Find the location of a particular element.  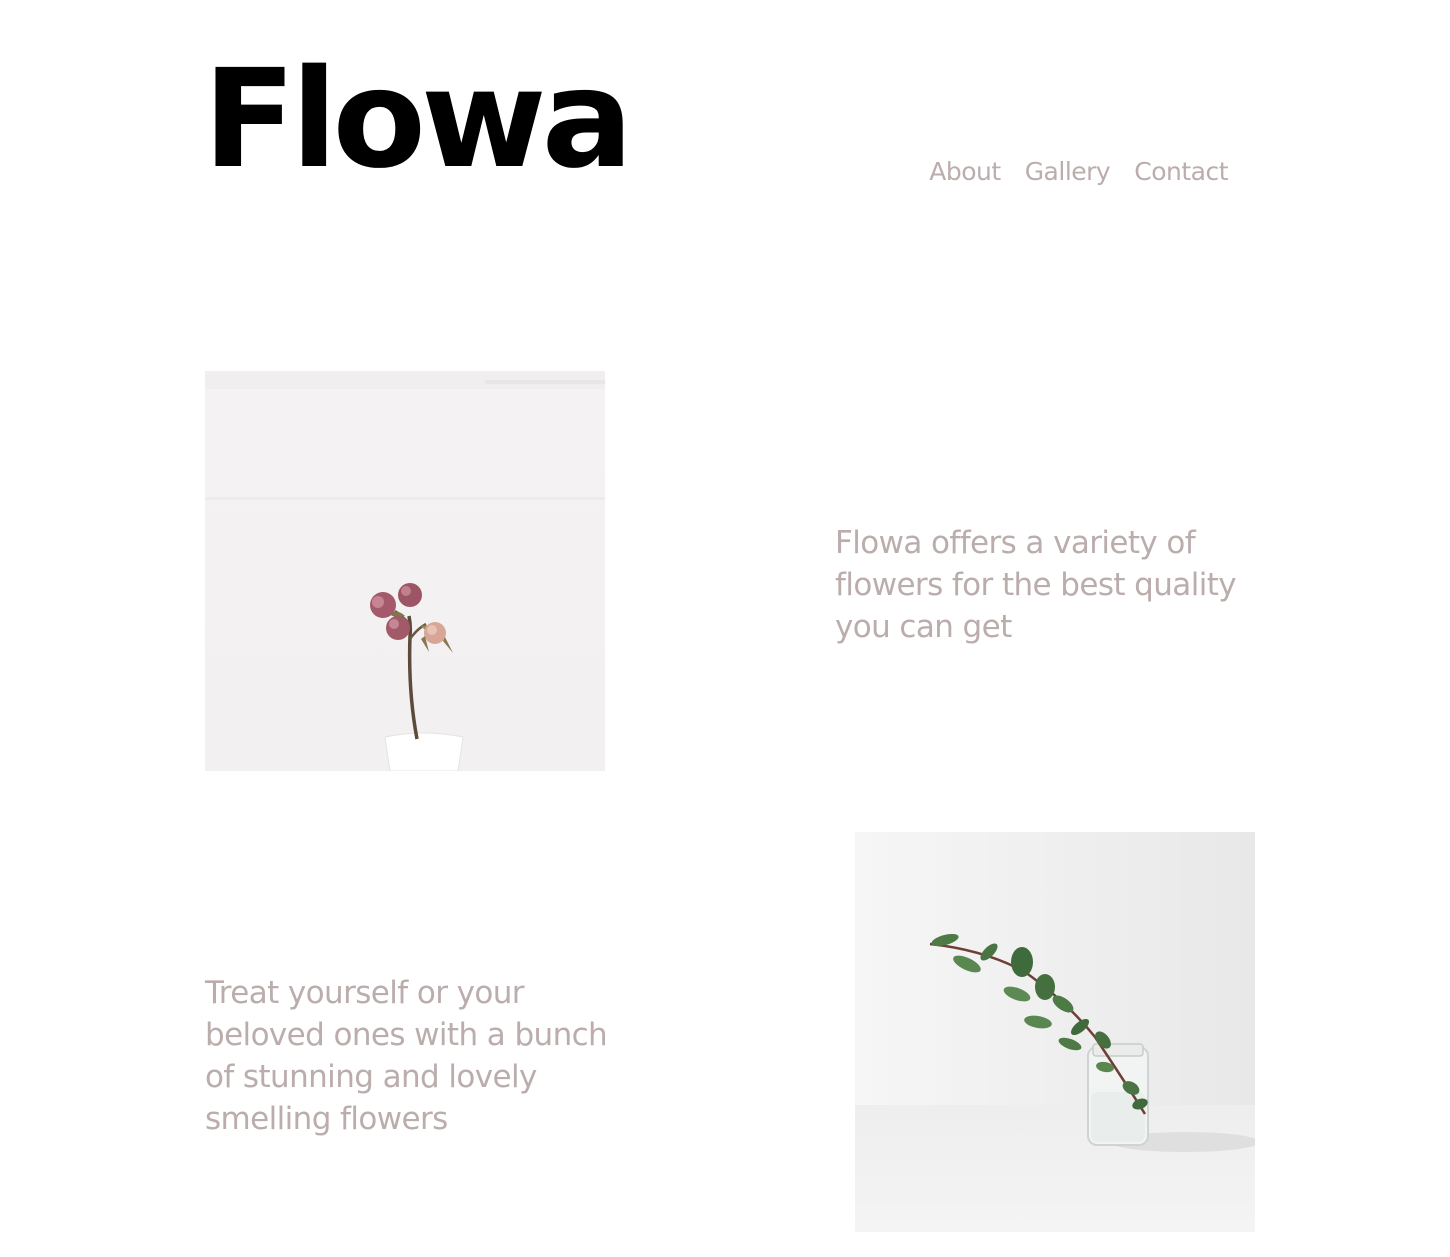

dried-roses-in-vase-photo-icon is located at coordinates (405, 571).